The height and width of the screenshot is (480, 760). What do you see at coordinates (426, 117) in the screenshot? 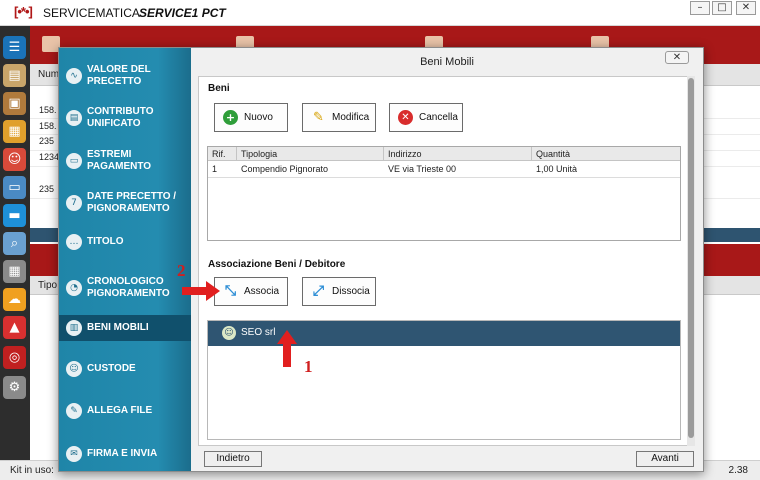
I see `cancella-button: ✕ Cancella` at bounding box center [426, 117].